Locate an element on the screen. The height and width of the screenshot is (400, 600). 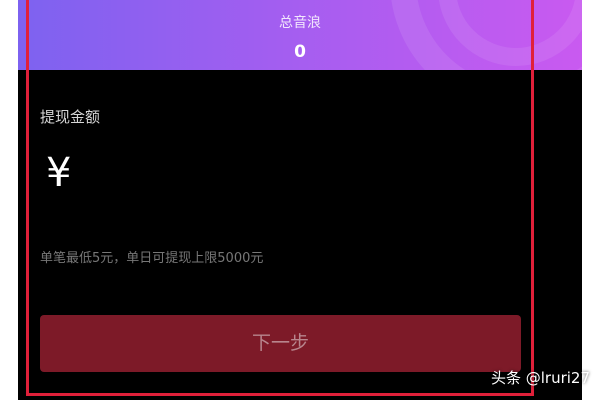
withdraw-limit-hint: 单笔最低5元，单日可提现上限5000元 is located at coordinates (152, 258).